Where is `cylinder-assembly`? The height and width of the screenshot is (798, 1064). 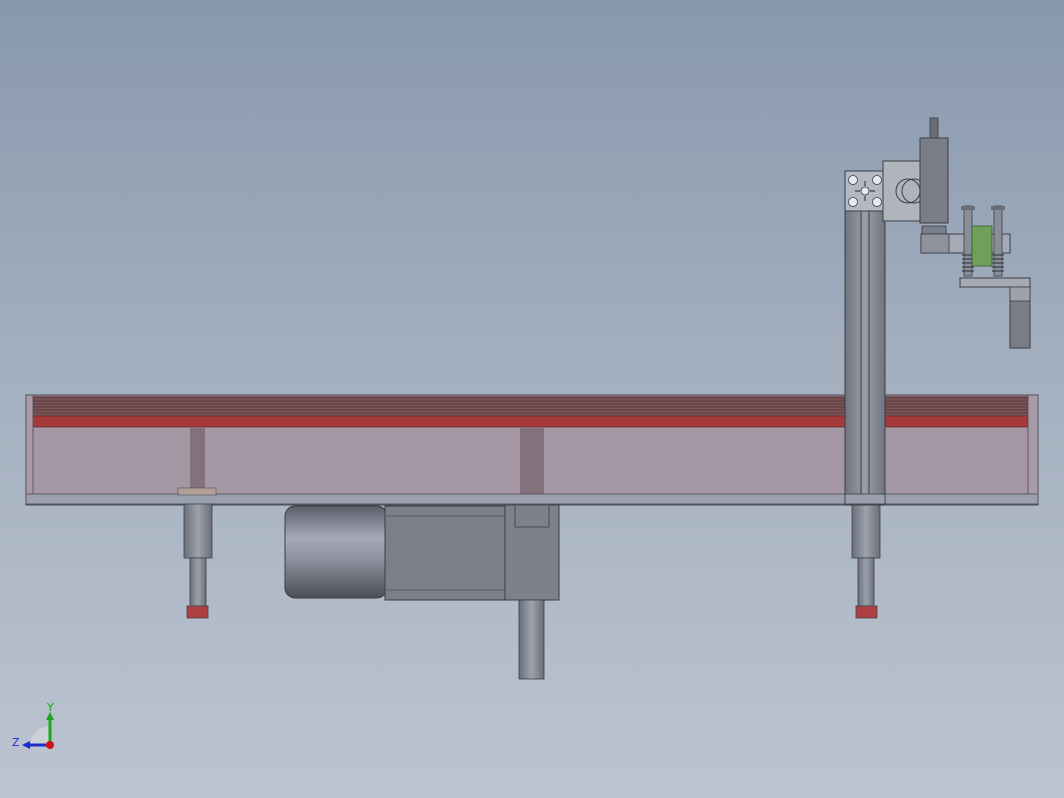
cylinder-assembly is located at coordinates (956, 233).